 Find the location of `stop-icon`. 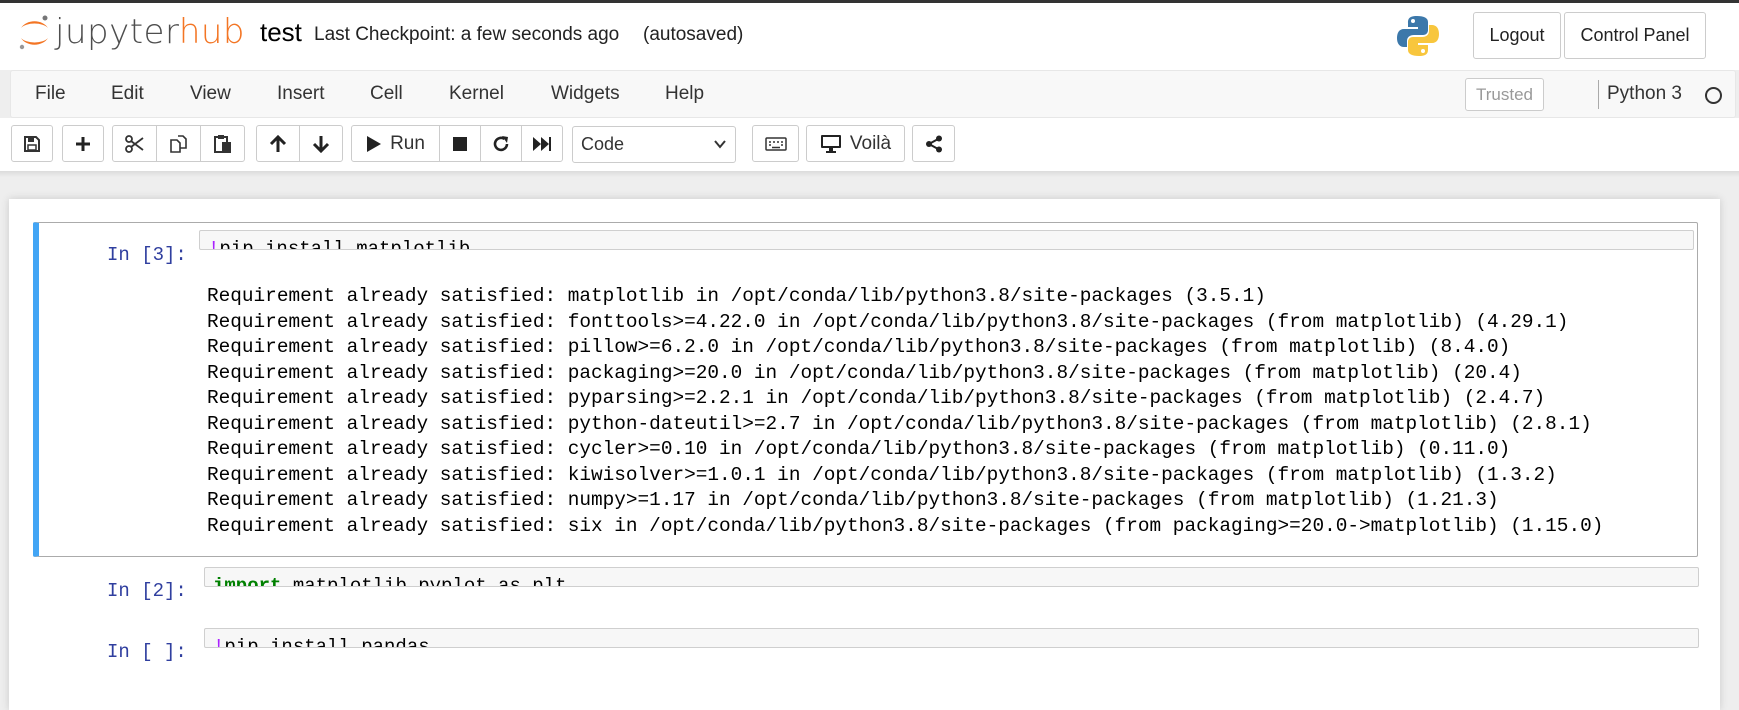

stop-icon is located at coordinates (460, 143).